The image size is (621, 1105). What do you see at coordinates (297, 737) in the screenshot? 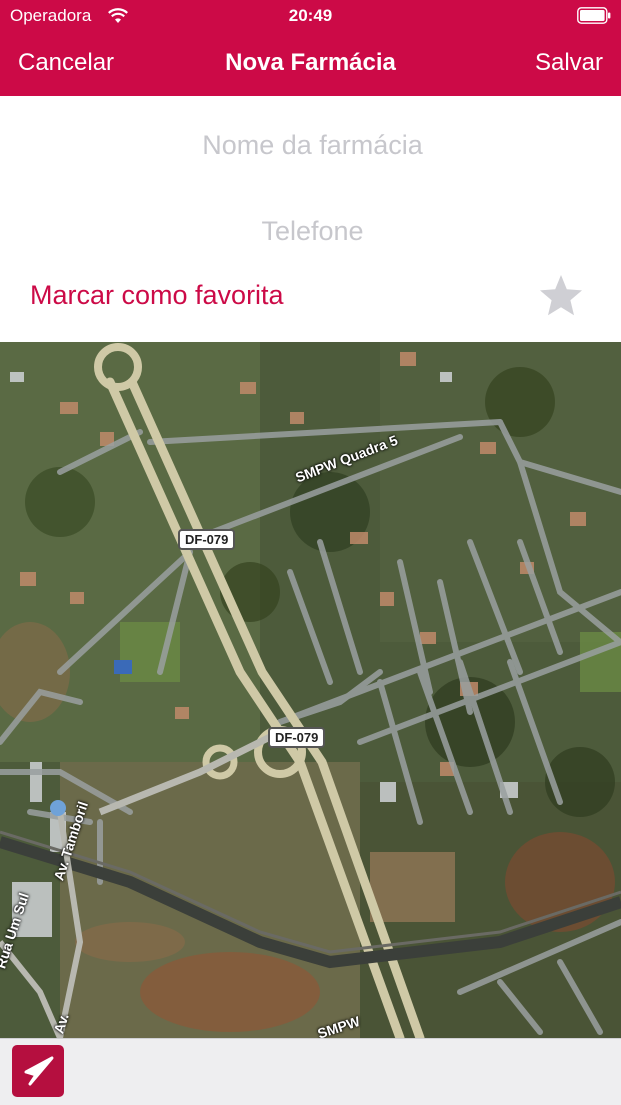
I see `road-sign-df079-south: DF-079` at bounding box center [297, 737].